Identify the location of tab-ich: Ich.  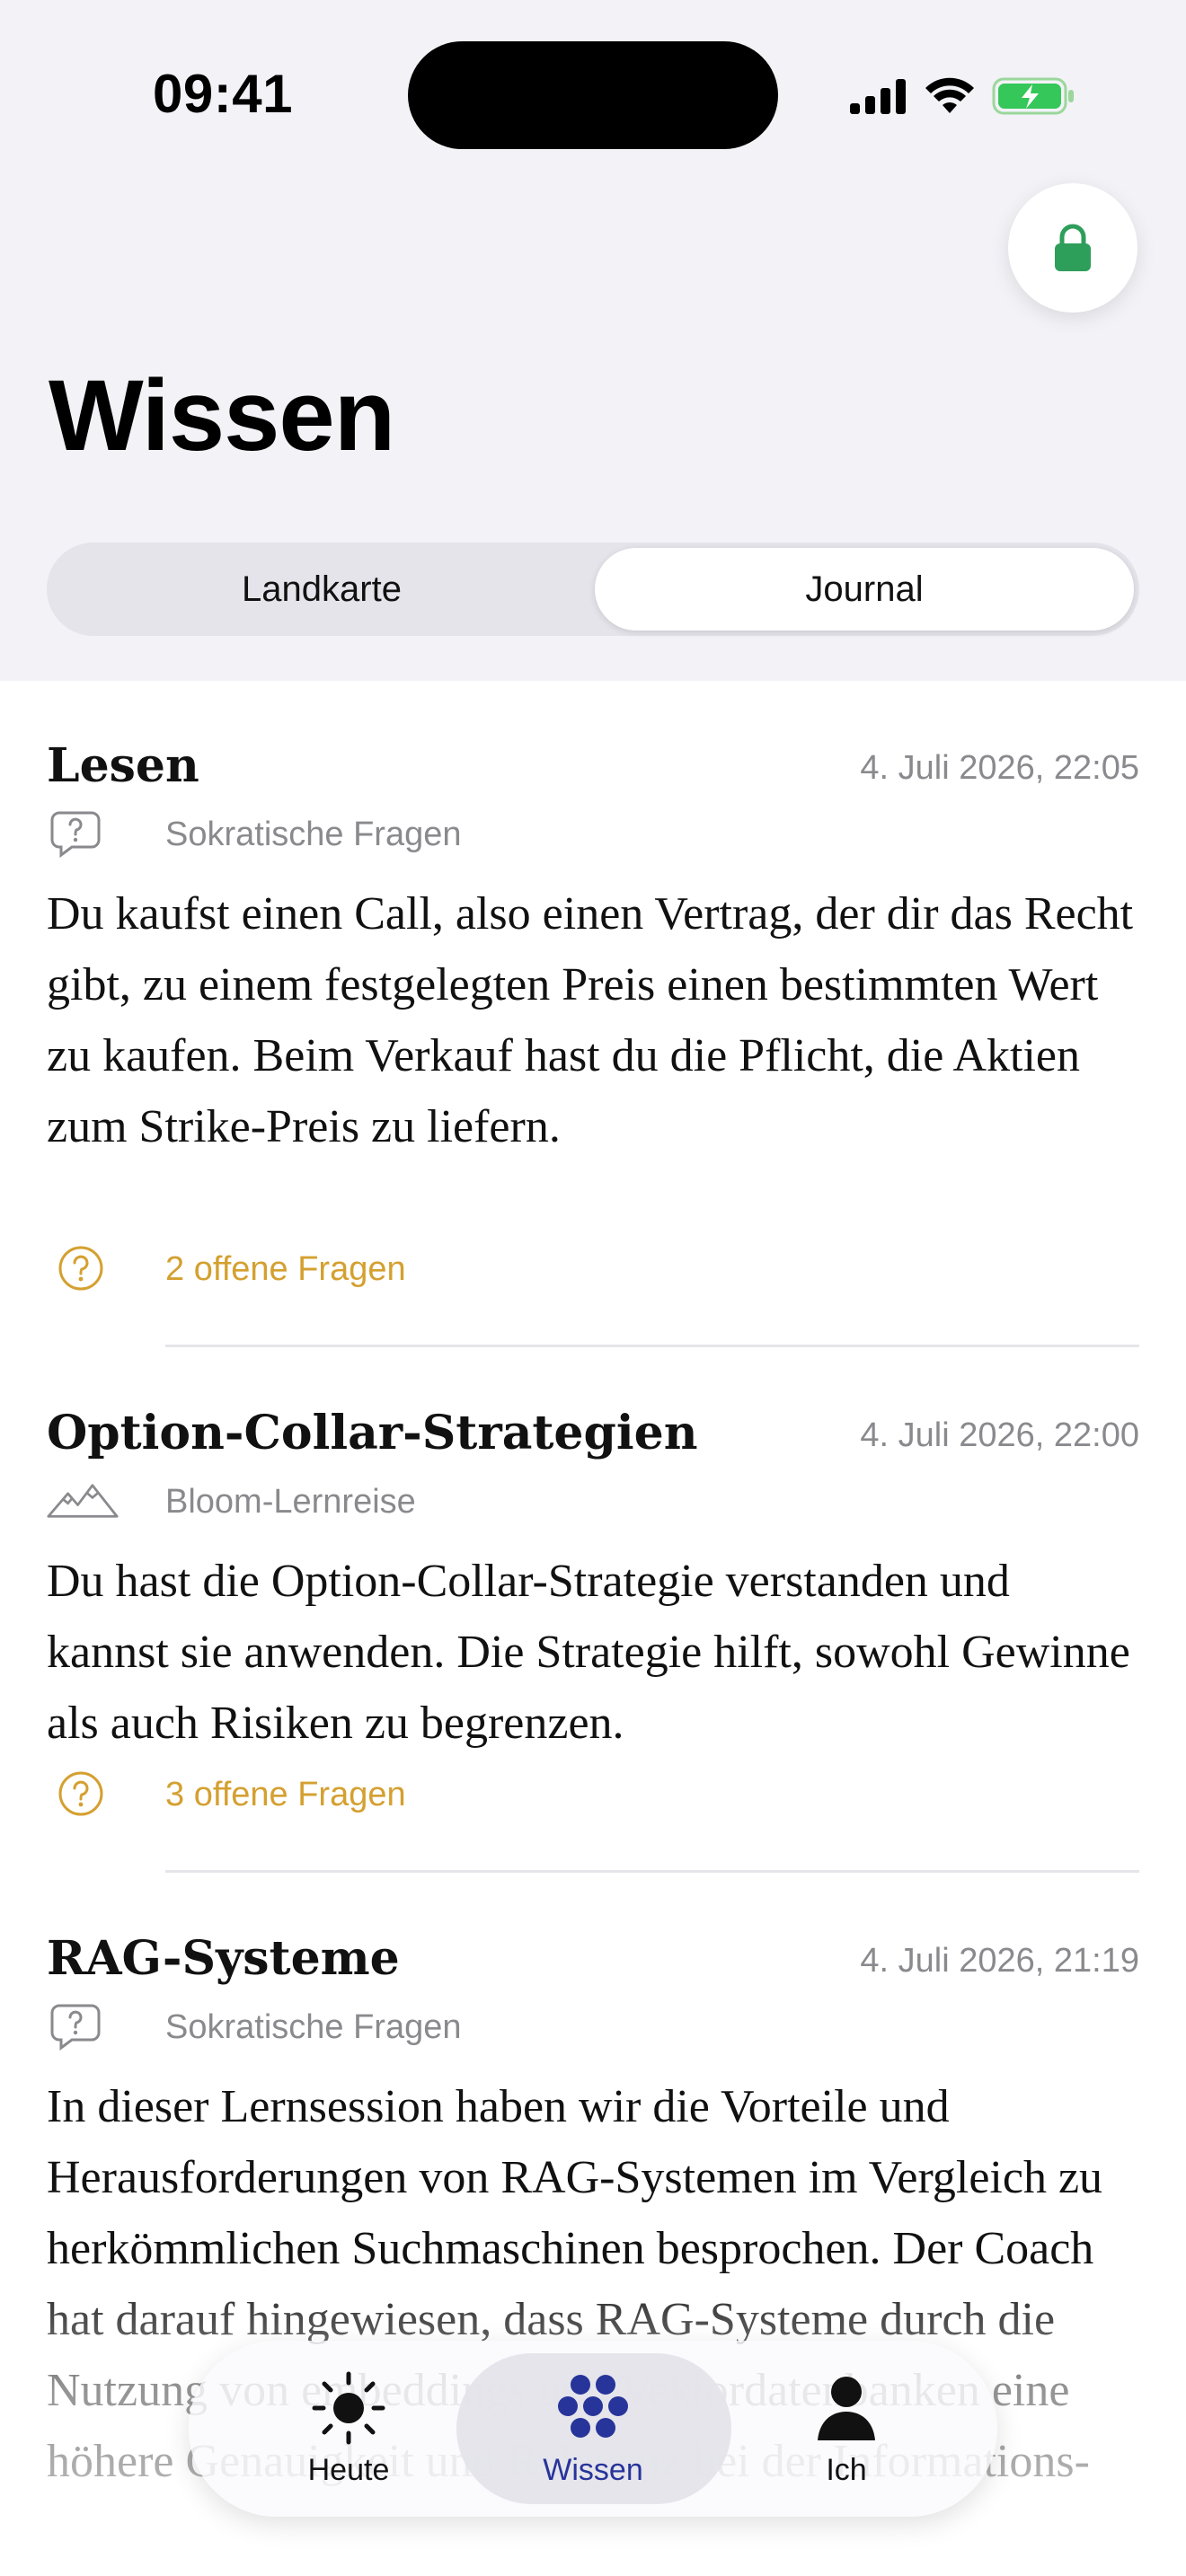
(846, 2429).